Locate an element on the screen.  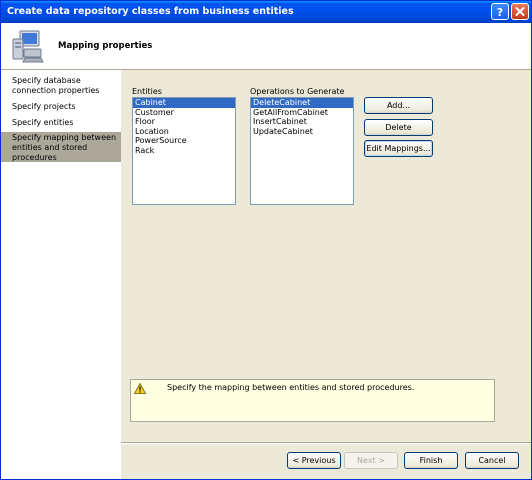
previous-button: < Previous is located at coordinates (314, 460).